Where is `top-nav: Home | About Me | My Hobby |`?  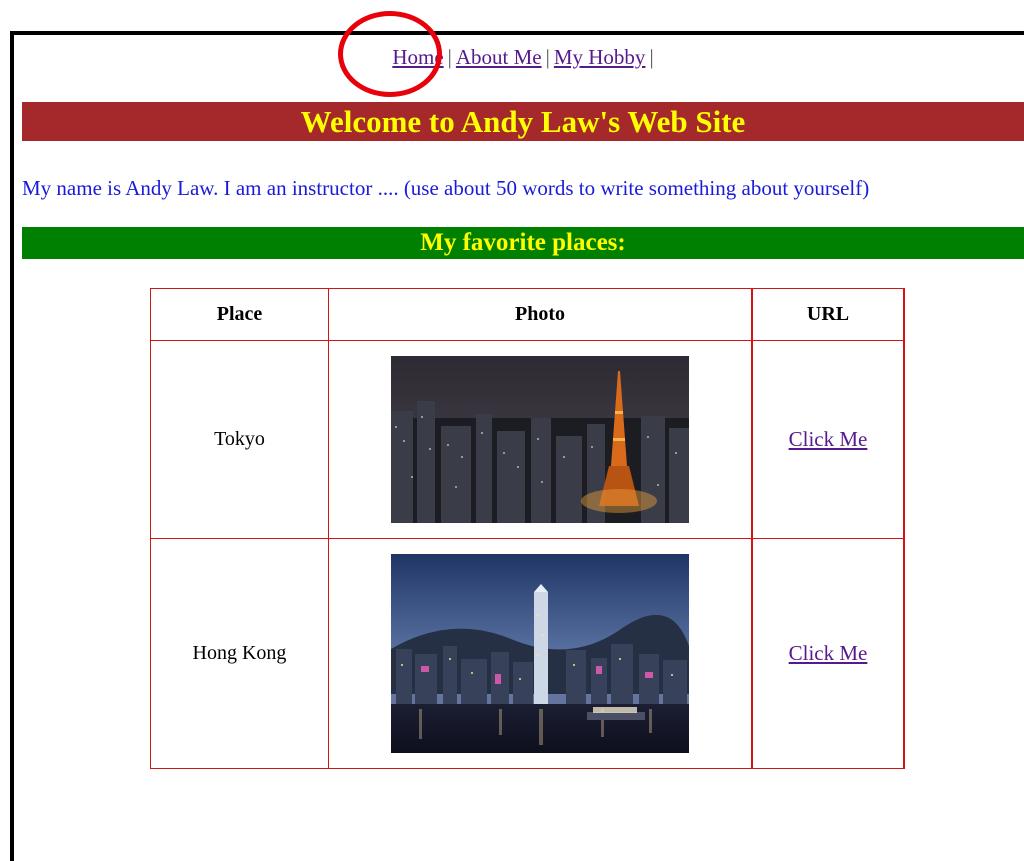 top-nav: Home | About Me | My Hobby | is located at coordinates (512, 57).